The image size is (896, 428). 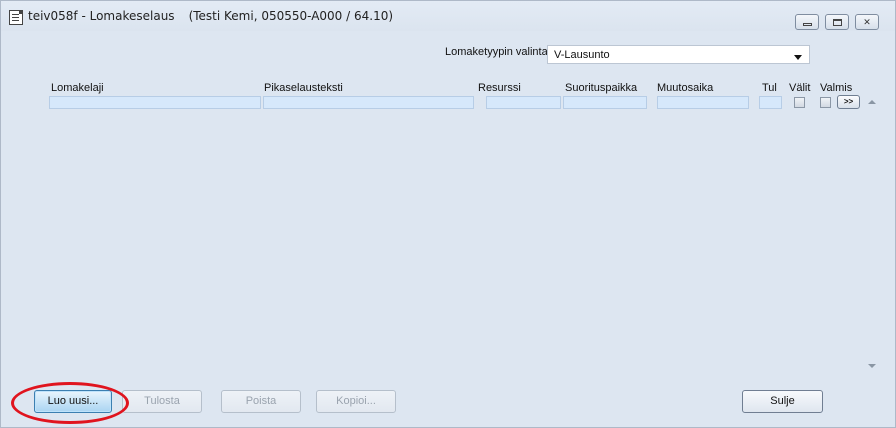 What do you see at coordinates (825, 102) in the screenshot?
I see `valmis-checkbox` at bounding box center [825, 102].